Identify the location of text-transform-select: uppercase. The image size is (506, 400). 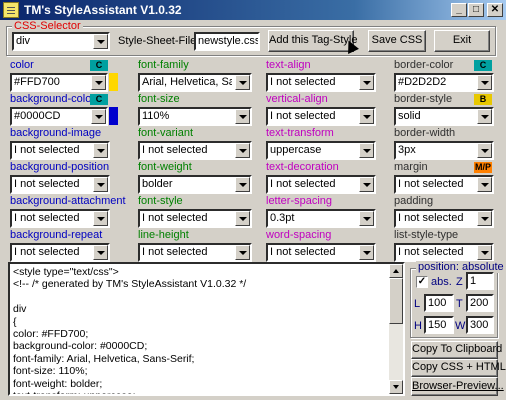
(321, 150).